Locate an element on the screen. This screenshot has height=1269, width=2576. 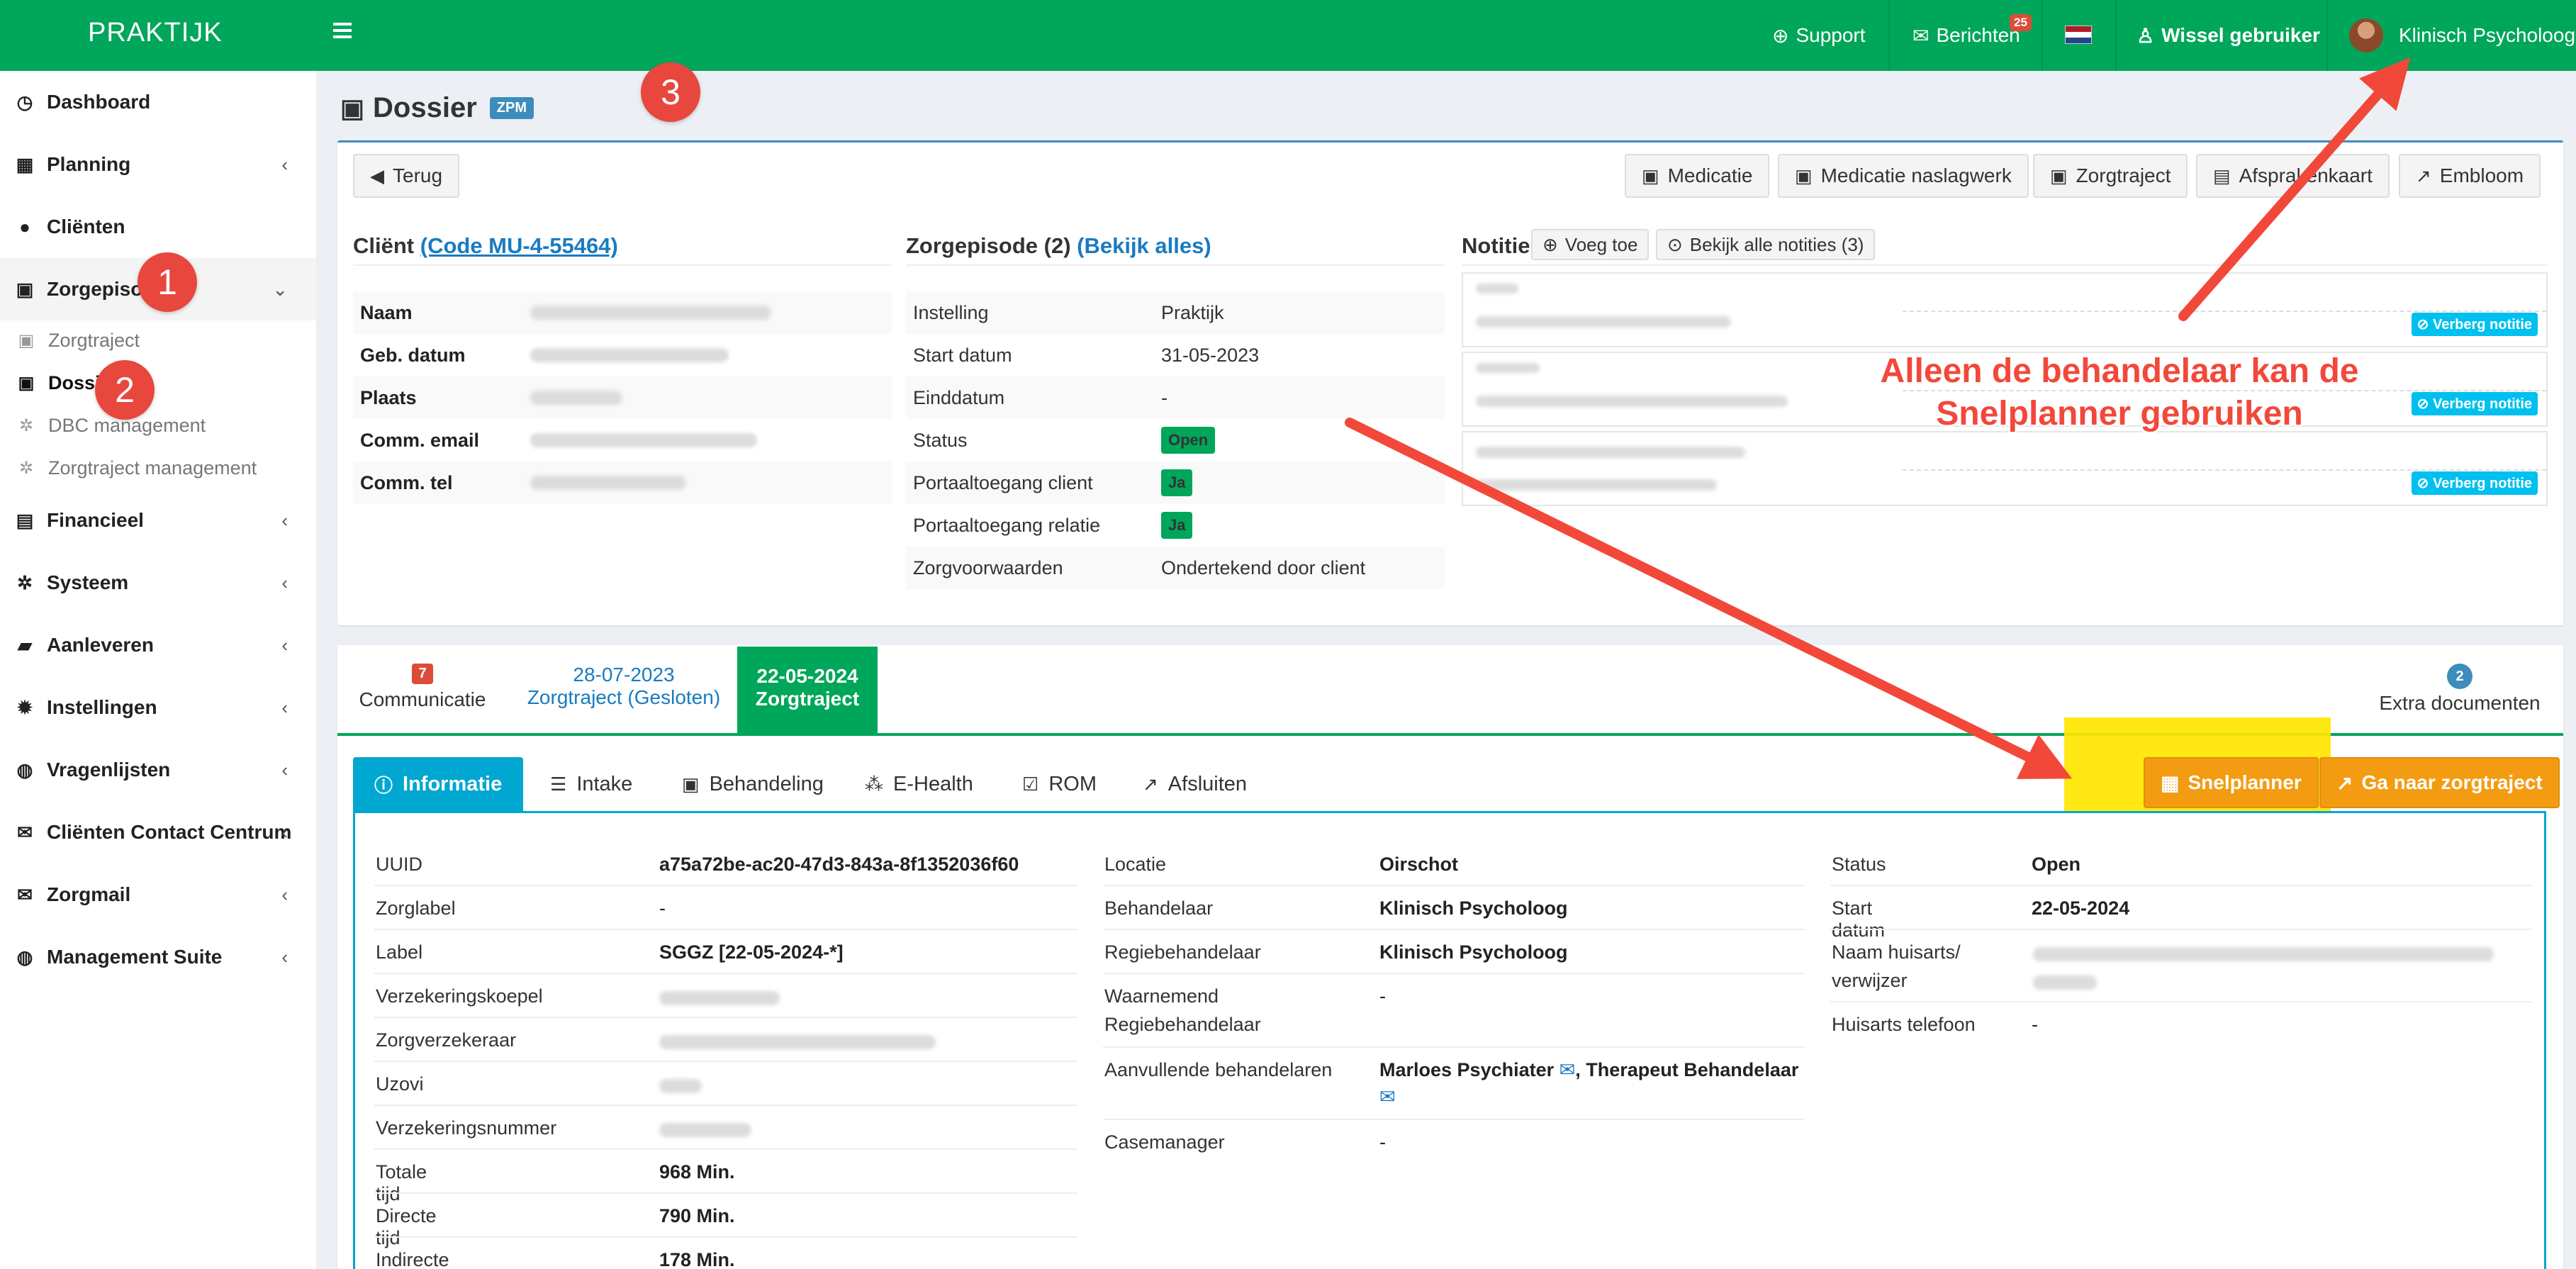
arrow-to-snelplanner is located at coordinates (1709, 598).